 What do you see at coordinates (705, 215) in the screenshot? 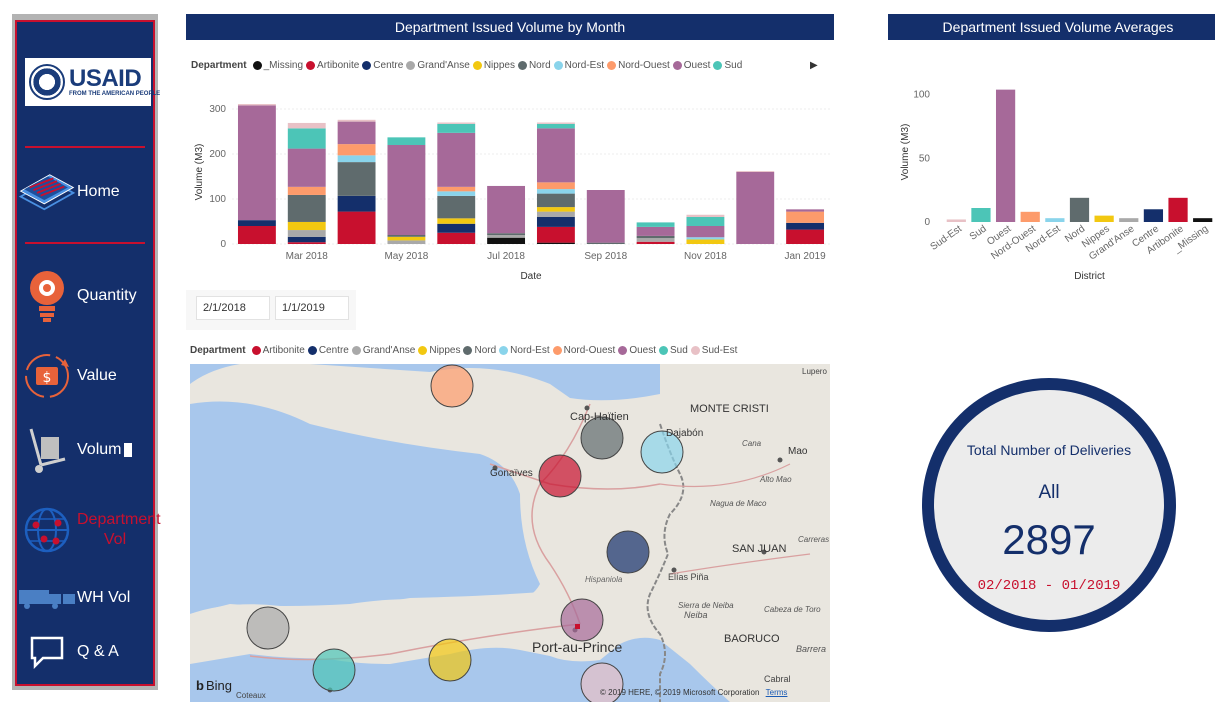
I see `bar-sud-est-nov-2018` at bounding box center [705, 215].